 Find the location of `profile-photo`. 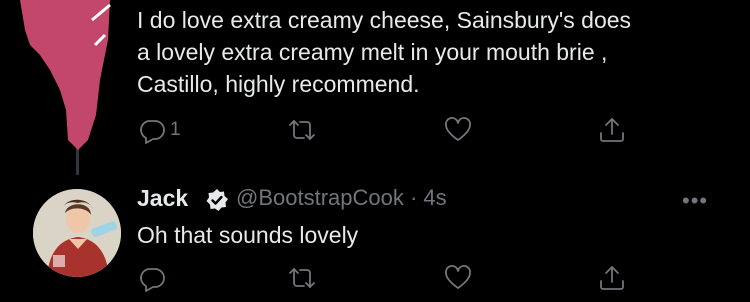

profile-photo is located at coordinates (77, 233).